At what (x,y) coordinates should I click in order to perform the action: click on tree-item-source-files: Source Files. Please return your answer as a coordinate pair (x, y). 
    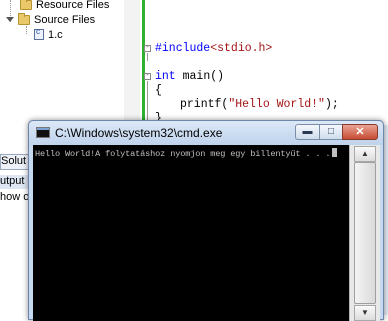
    Looking at the image, I should click on (50, 19).